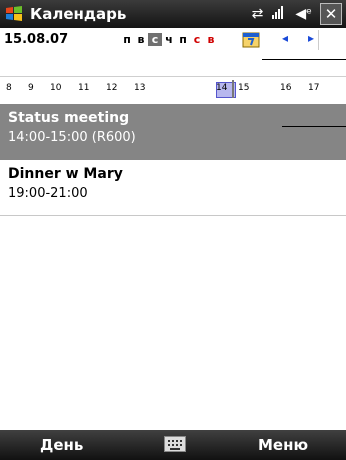 The height and width of the screenshot is (460, 346). Describe the element at coordinates (173, 188) in the screenshot. I see `appointment-item: Dinner w Mary 19:00-21:00` at that location.